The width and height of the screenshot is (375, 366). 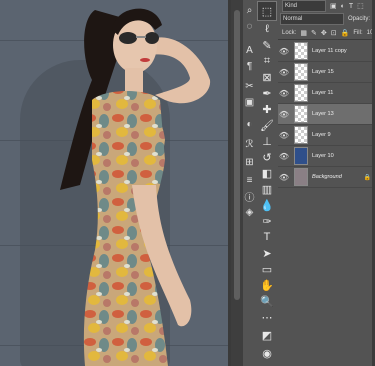 I want to click on lock-row: Lock: ▦ ✎ ✥ ⊡ 🔒 Fill: 10, so click(x=326, y=33).